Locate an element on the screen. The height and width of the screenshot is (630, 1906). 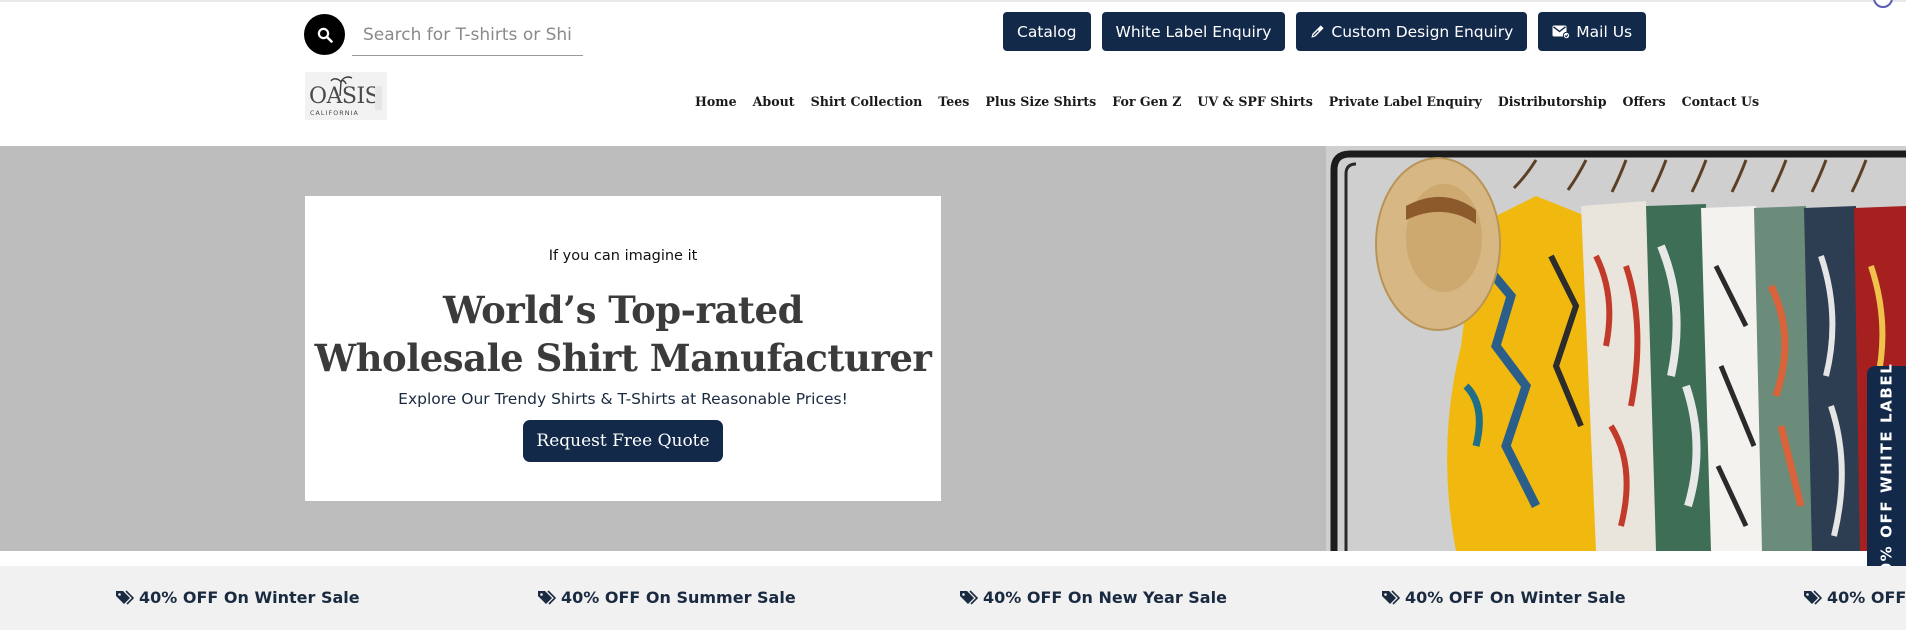
nav-shirt-collection: Shirt Collection is located at coordinates (867, 101).